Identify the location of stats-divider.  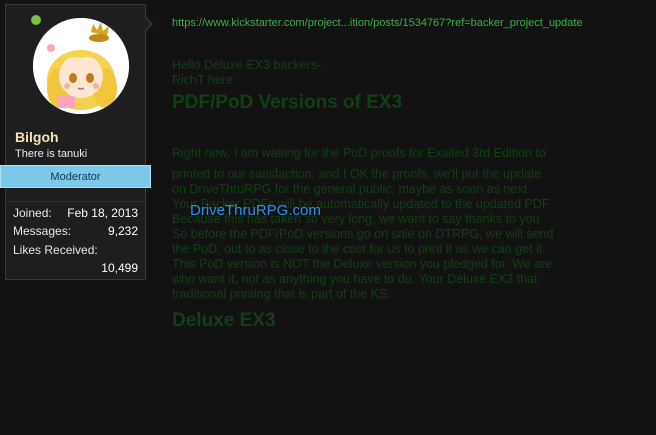
(75, 201).